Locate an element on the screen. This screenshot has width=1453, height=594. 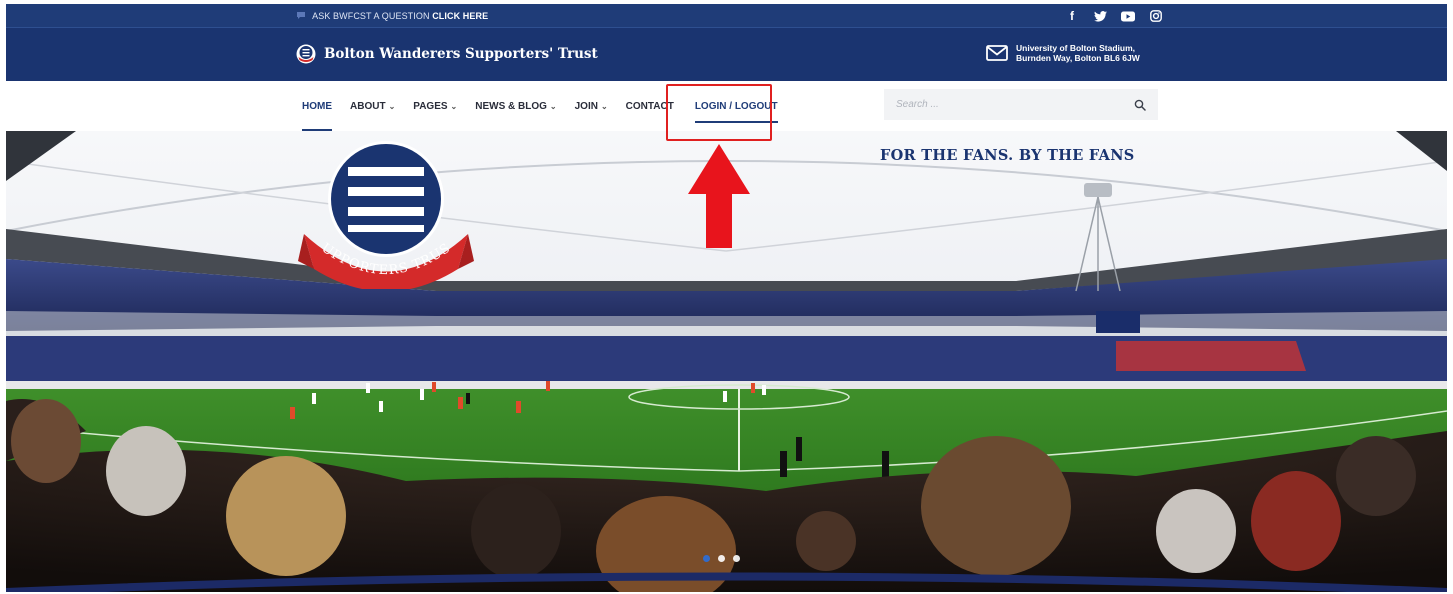
nav-item-label: LOGIN / LOGOUT is located at coordinates (736, 106).